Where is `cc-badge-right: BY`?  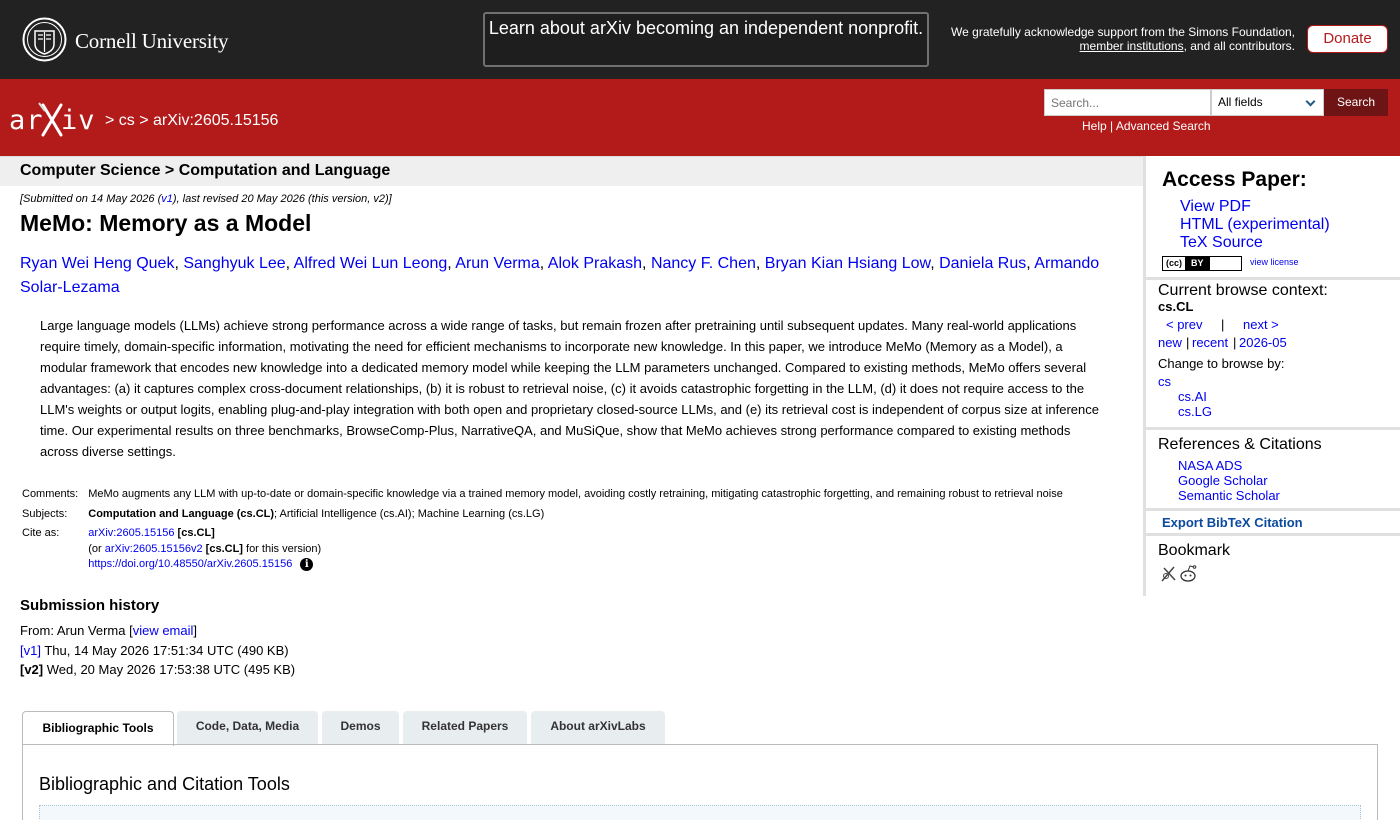 cc-badge-right: BY is located at coordinates (1197, 263).